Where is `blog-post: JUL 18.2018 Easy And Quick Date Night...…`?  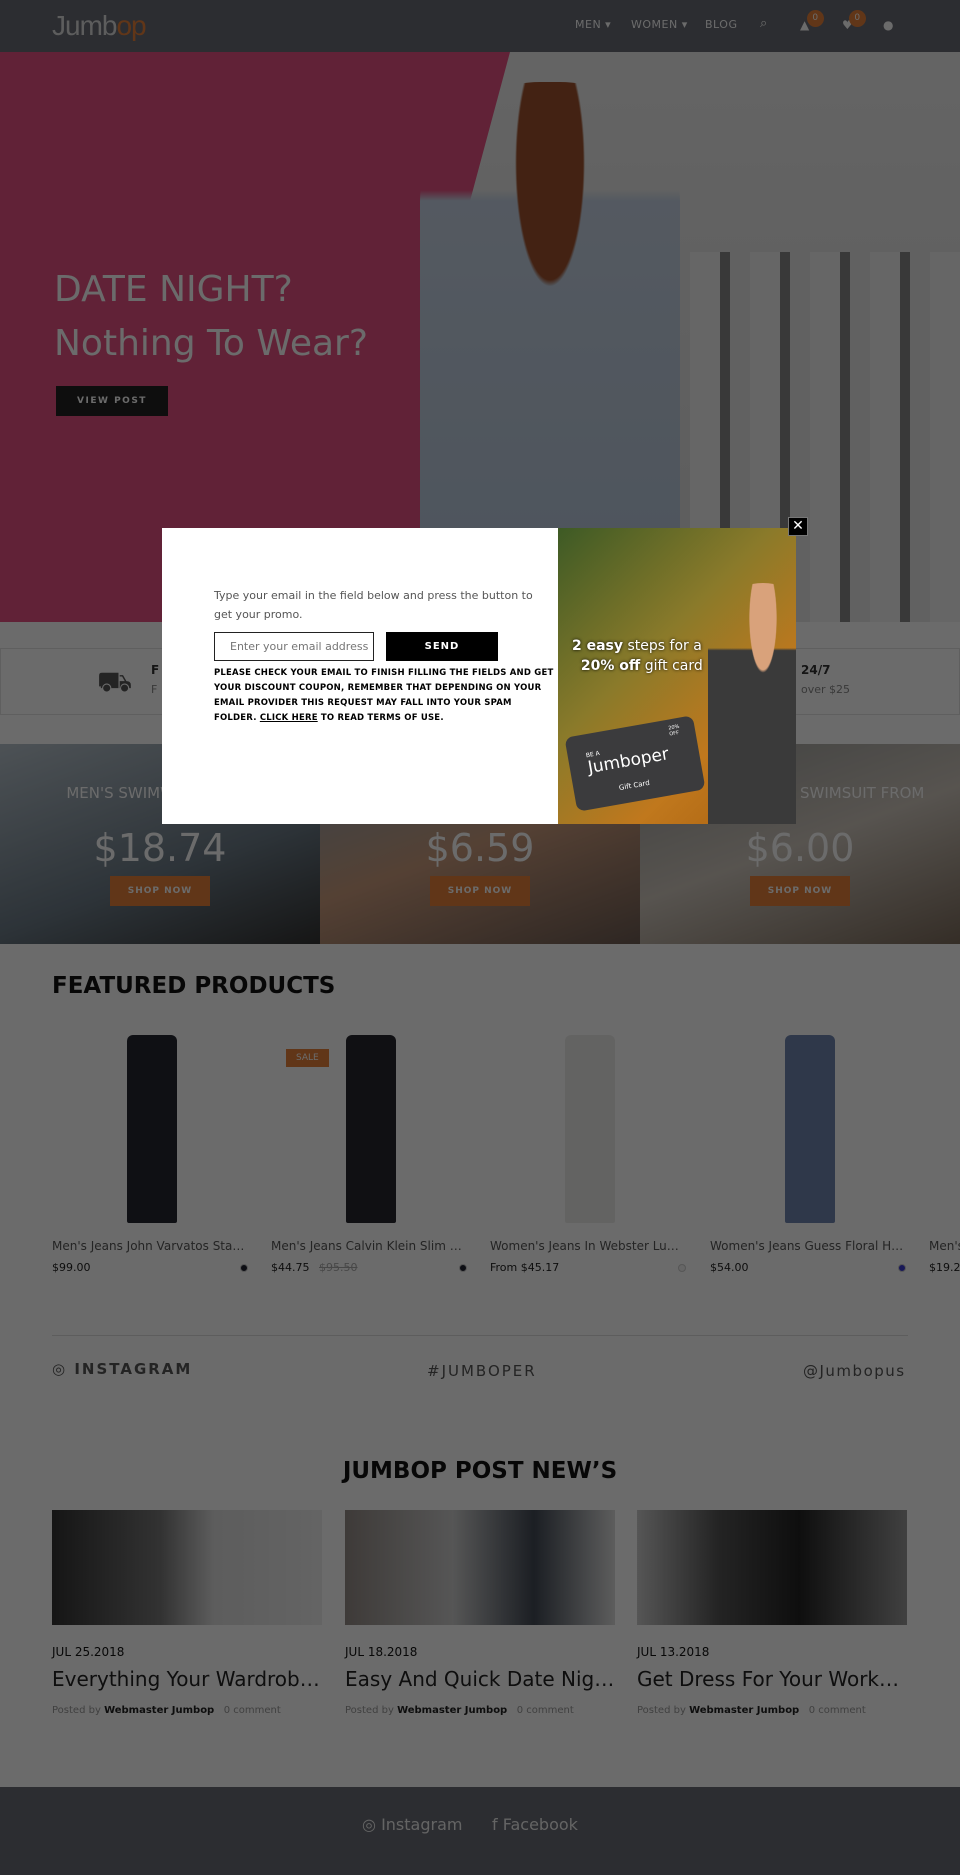
blog-post: JUL 18.2018 Easy And Quick Date Night...… is located at coordinates (480, 1613).